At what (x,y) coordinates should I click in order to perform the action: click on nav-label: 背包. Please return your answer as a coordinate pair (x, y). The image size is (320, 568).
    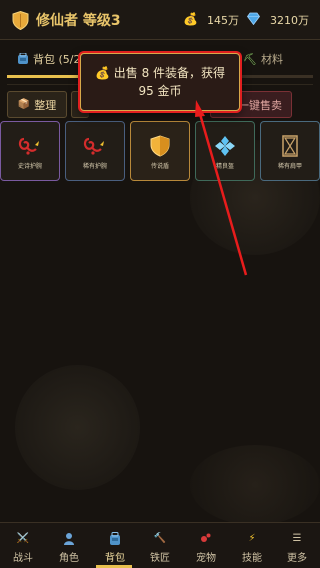
    Looking at the image, I should click on (115, 558).